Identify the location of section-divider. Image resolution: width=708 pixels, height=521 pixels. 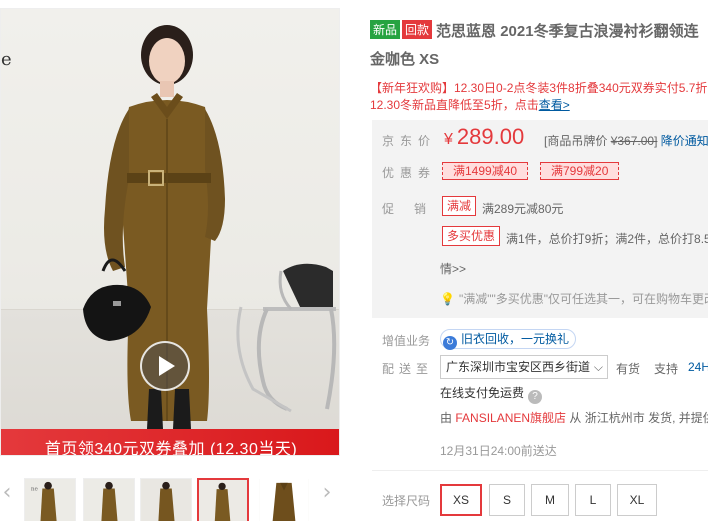
(540, 470).